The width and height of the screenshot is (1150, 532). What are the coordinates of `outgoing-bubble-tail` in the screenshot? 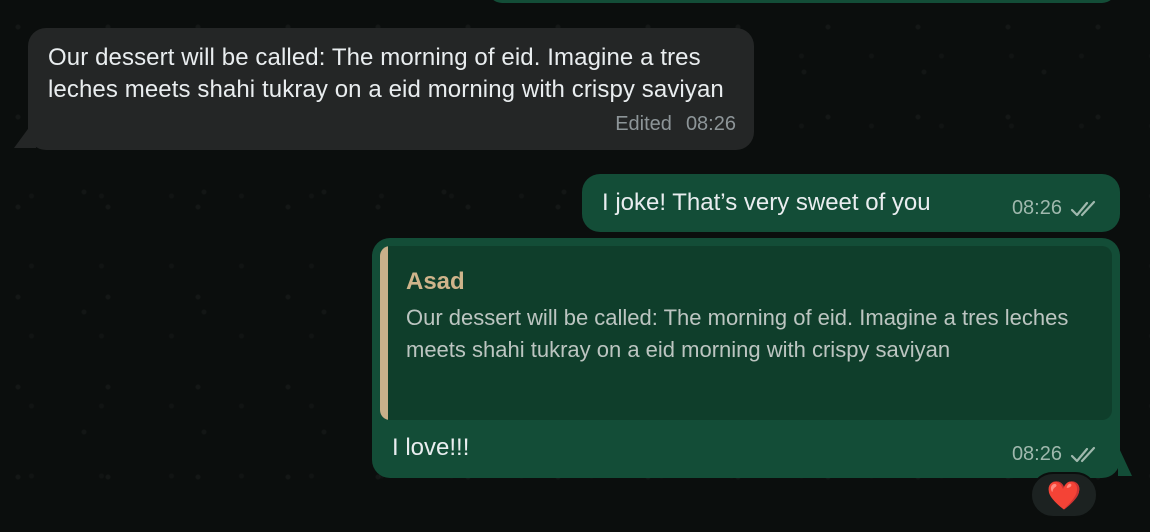 It's located at (1125, 461).